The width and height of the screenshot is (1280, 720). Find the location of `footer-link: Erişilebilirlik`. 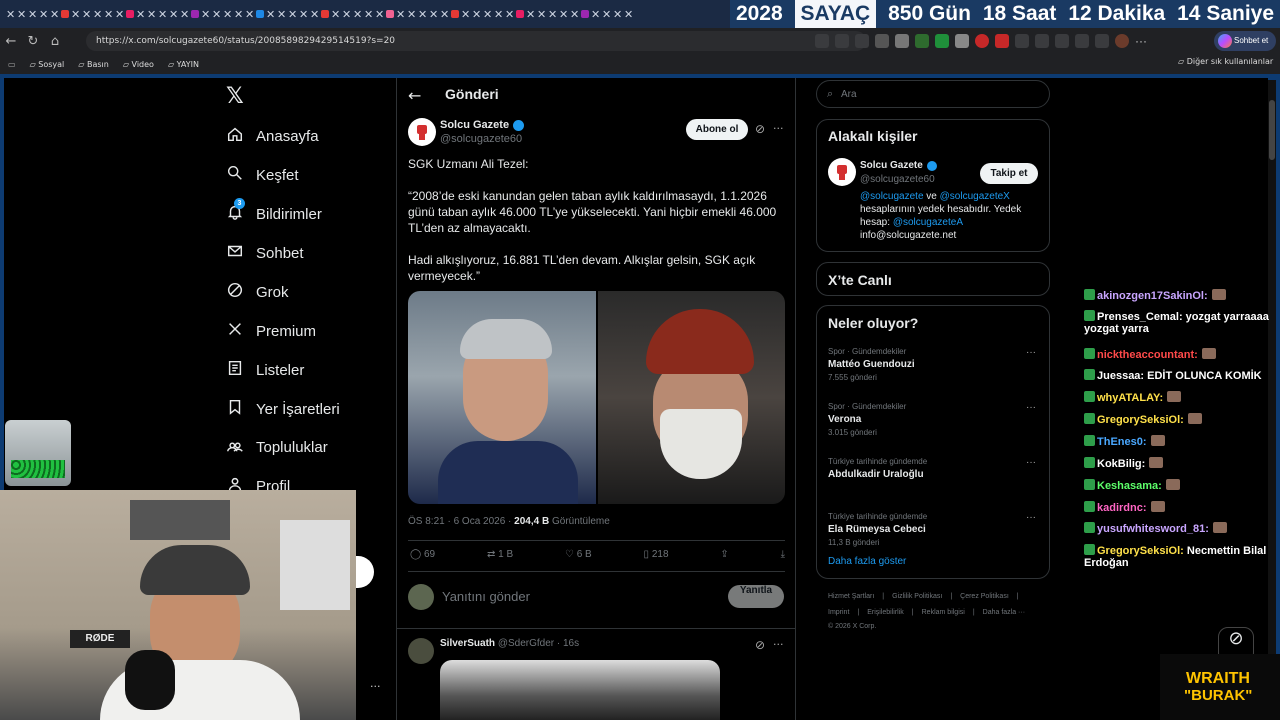

footer-link: Erişilebilirlik is located at coordinates (885, 612).